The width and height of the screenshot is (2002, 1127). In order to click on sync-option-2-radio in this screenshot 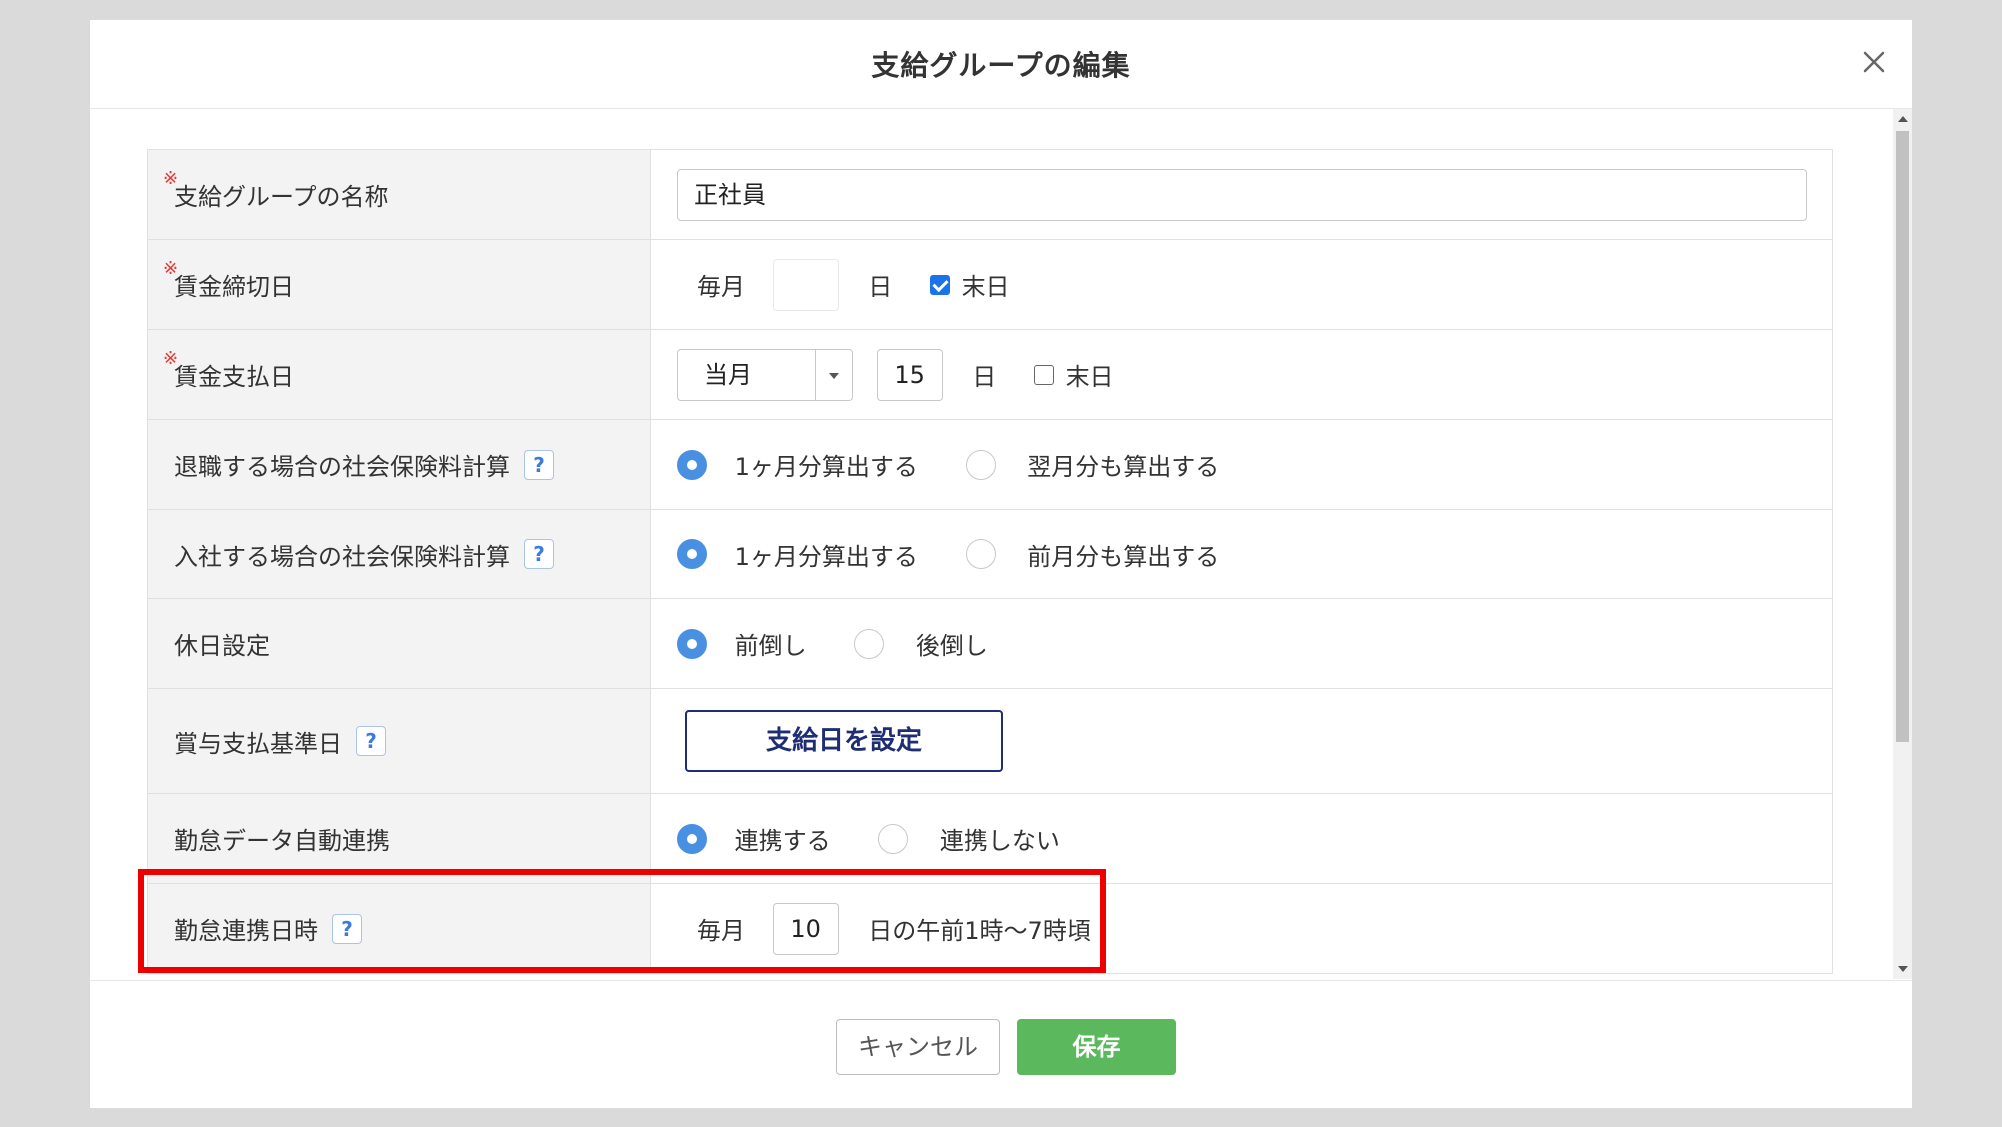, I will do `click(893, 838)`.